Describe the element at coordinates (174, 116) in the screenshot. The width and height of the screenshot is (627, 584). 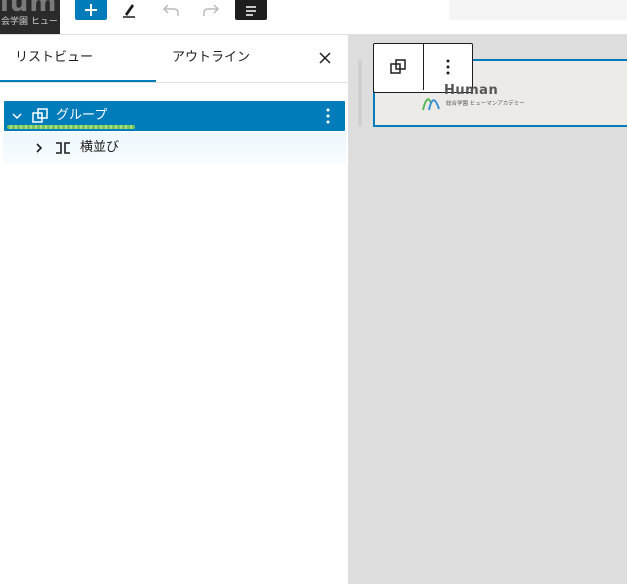
I see `tree-item-group: グループ` at that location.